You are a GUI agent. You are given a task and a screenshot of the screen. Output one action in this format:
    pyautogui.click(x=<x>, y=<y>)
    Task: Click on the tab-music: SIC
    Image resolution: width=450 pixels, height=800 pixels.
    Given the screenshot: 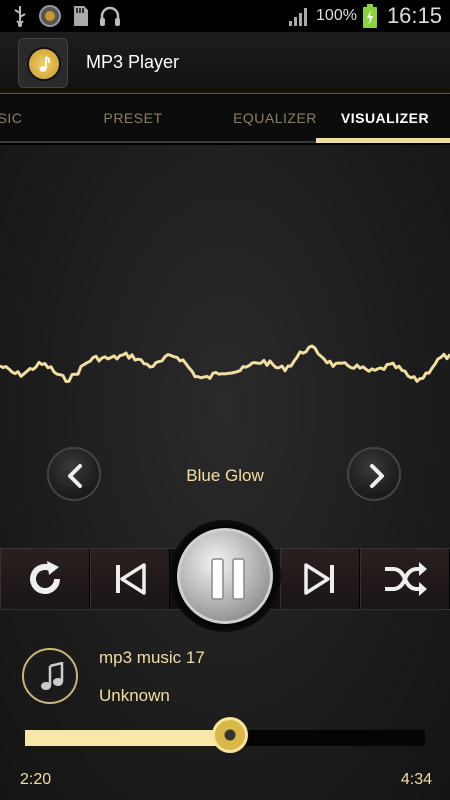 What is the action you would take?
    pyautogui.click(x=15, y=118)
    